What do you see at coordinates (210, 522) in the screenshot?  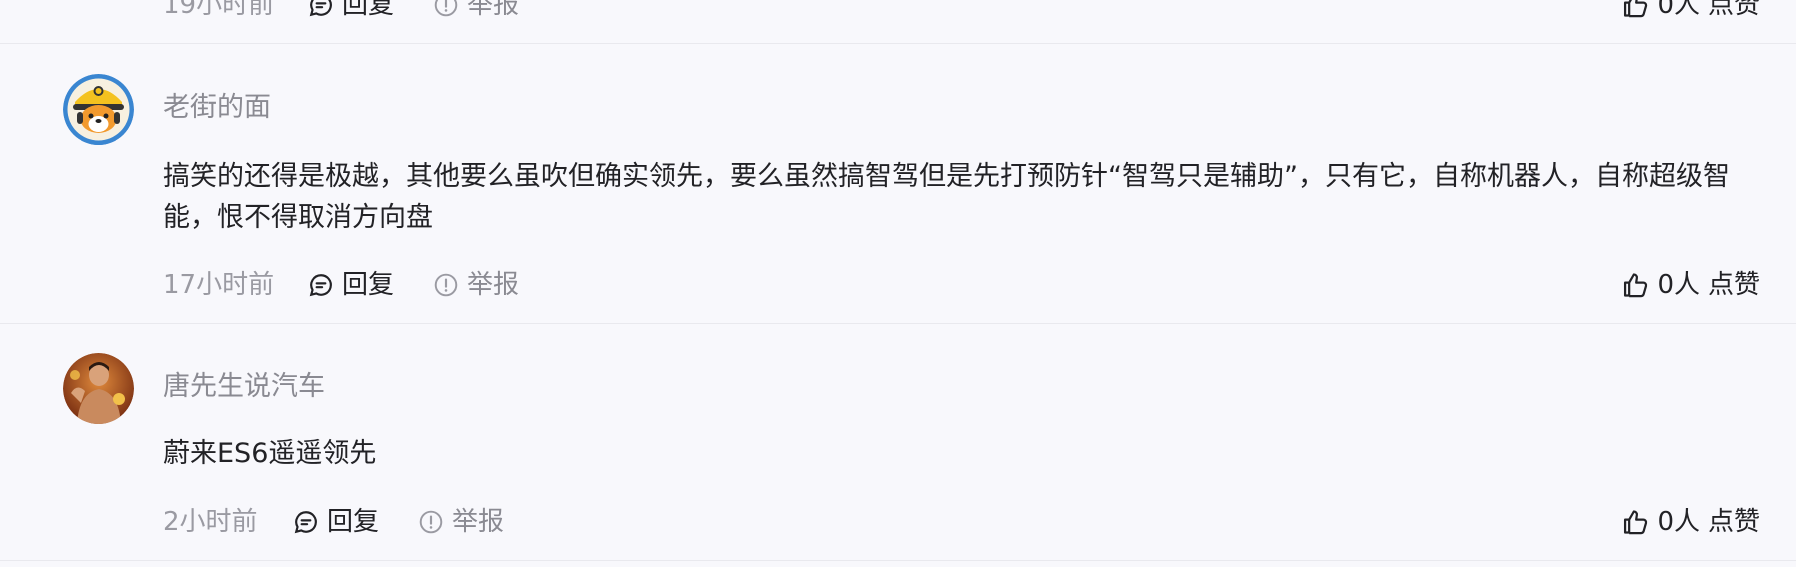 I see `comment-time: 2小时前` at bounding box center [210, 522].